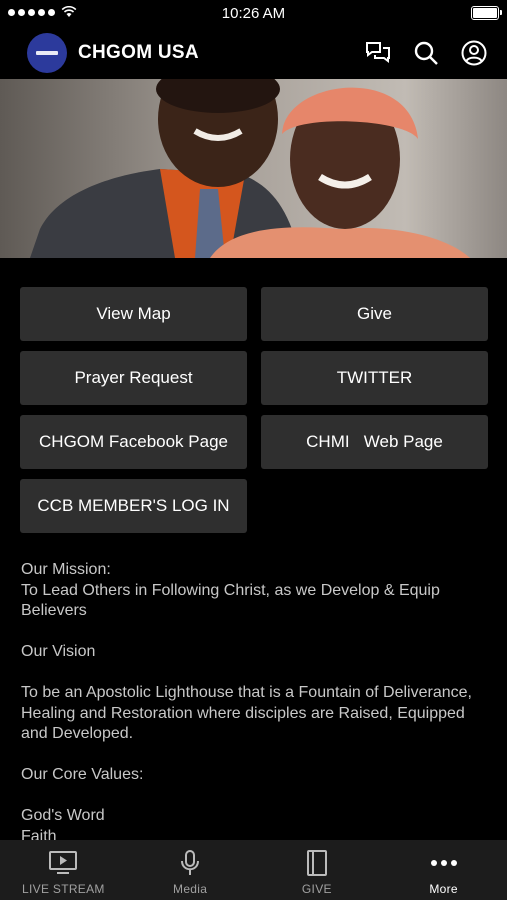 This screenshot has height=900, width=507. I want to click on chat-icon, so click(378, 53).